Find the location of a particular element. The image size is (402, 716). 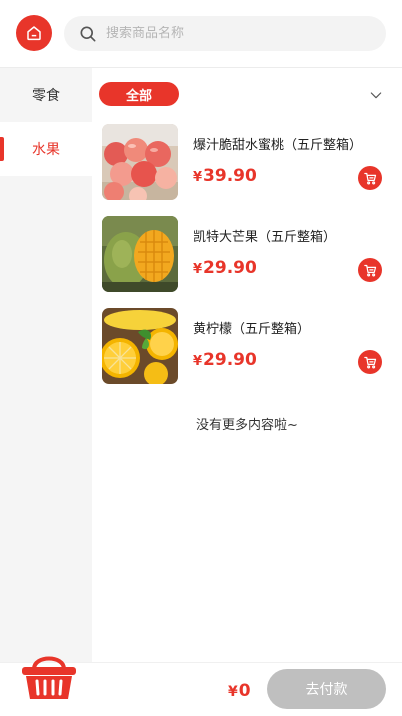

sidebar-item-label: 水果 is located at coordinates (46, 150).